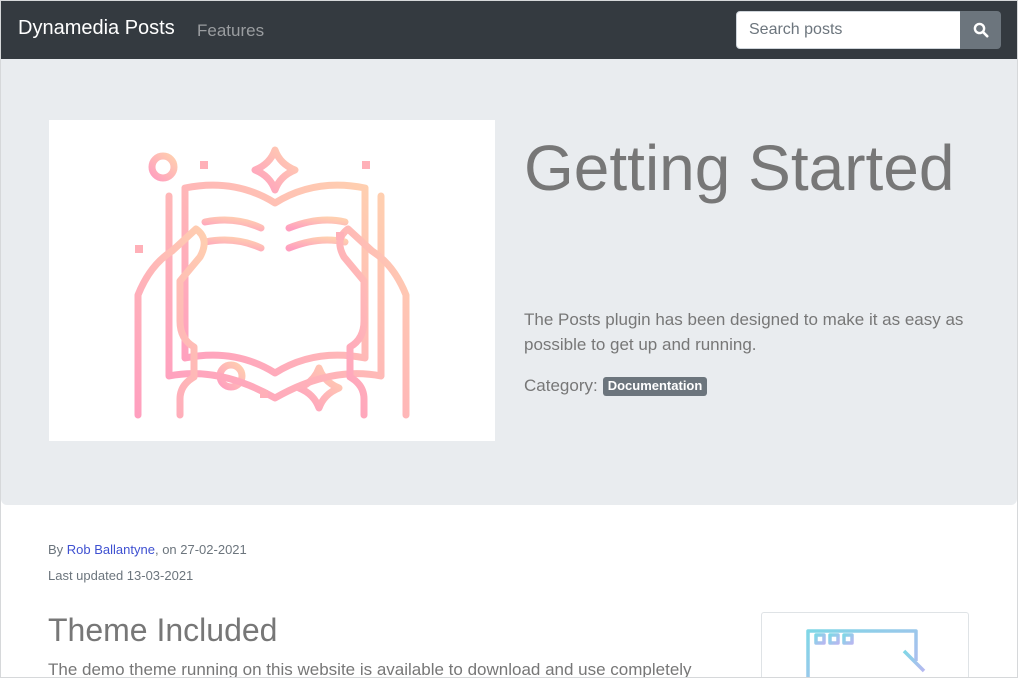 Image resolution: width=1018 pixels, height=678 pixels. What do you see at coordinates (111, 549) in the screenshot?
I see `author-link: Rob Ballantyne` at bounding box center [111, 549].